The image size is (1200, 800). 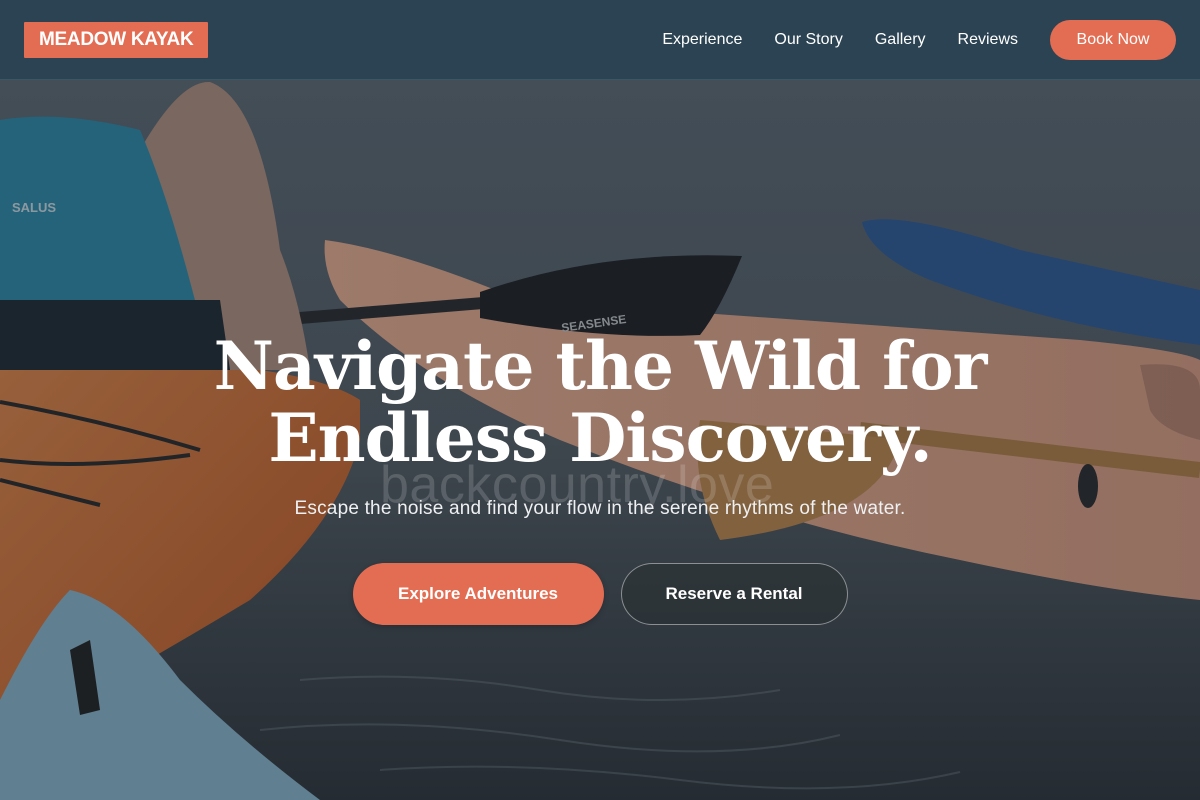 I want to click on explore-adventures-button: Explore Adventures, so click(x=478, y=594).